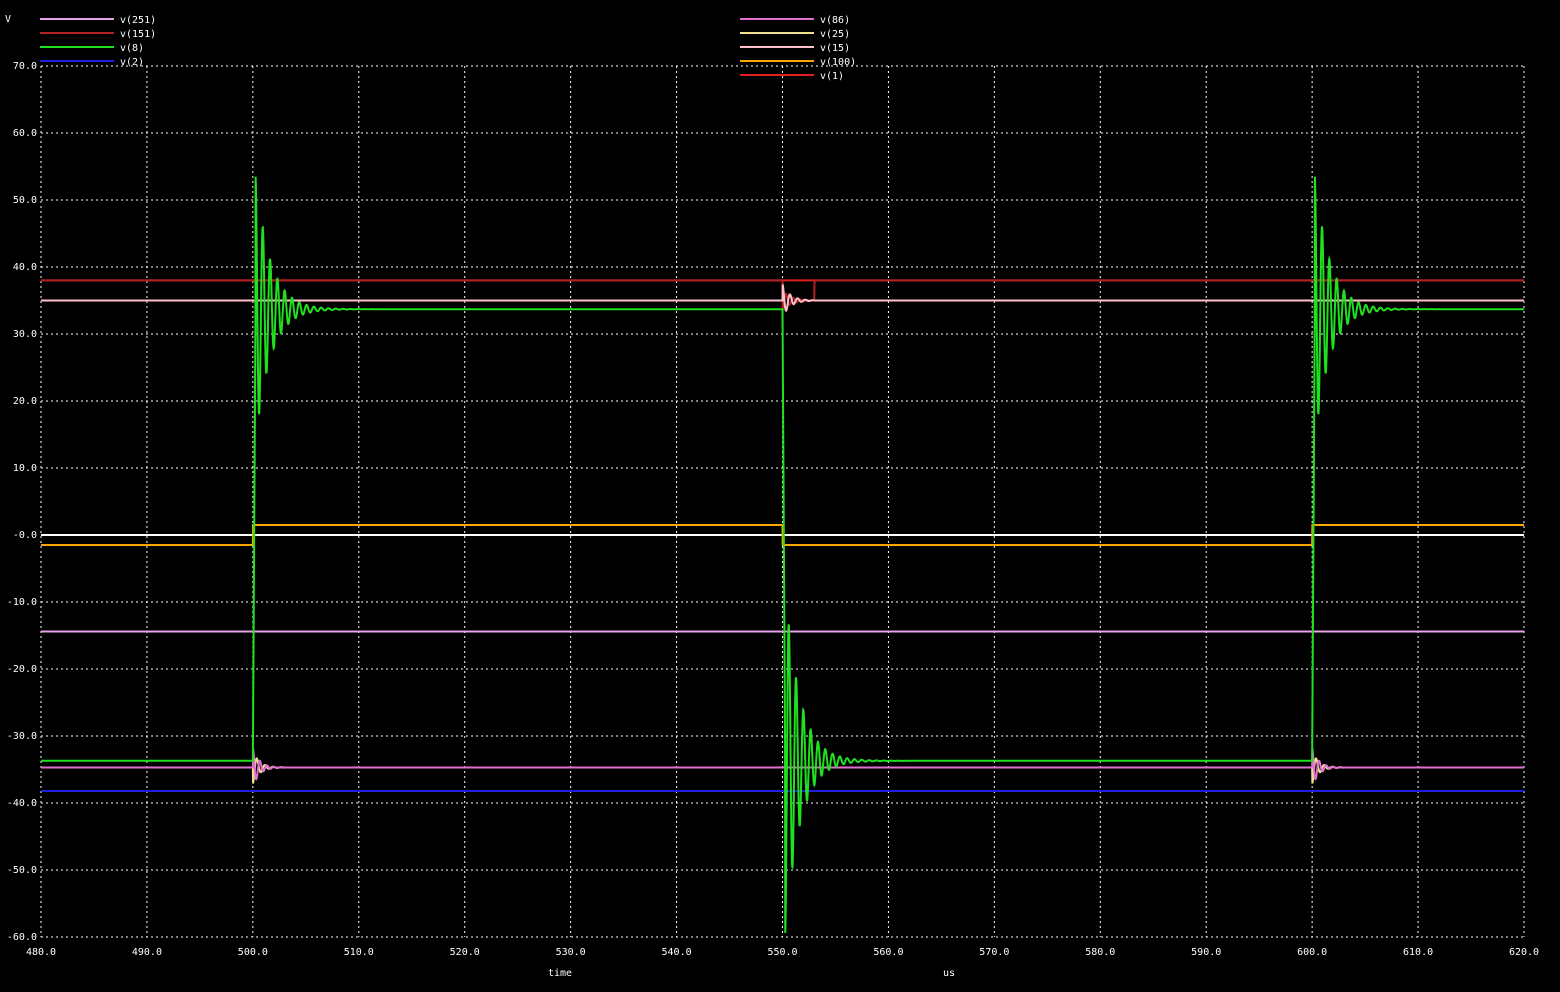 Image resolution: width=1560 pixels, height=992 pixels. What do you see at coordinates (1418, 952) in the screenshot?
I see `x-tick-label: 610.0` at bounding box center [1418, 952].